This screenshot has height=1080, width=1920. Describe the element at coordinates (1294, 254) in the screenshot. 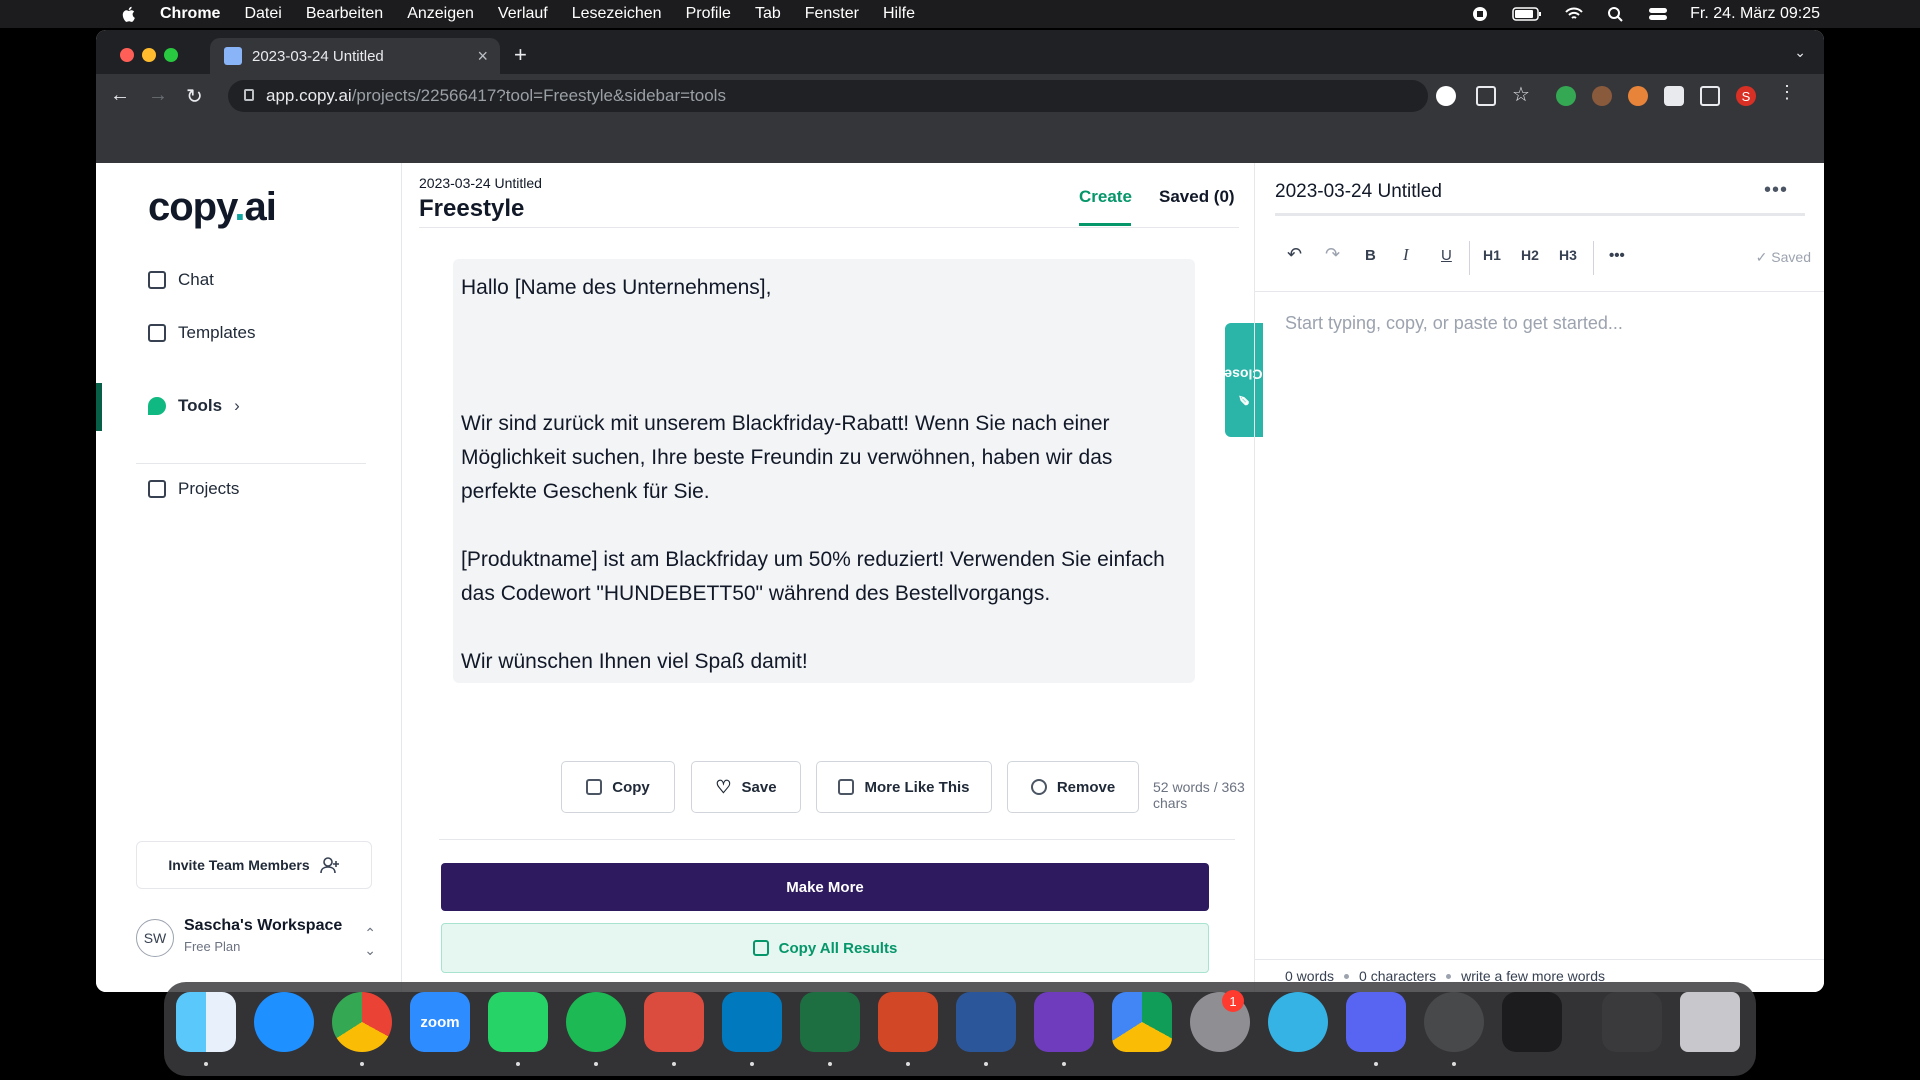

I see `undo-icon: ↶` at that location.